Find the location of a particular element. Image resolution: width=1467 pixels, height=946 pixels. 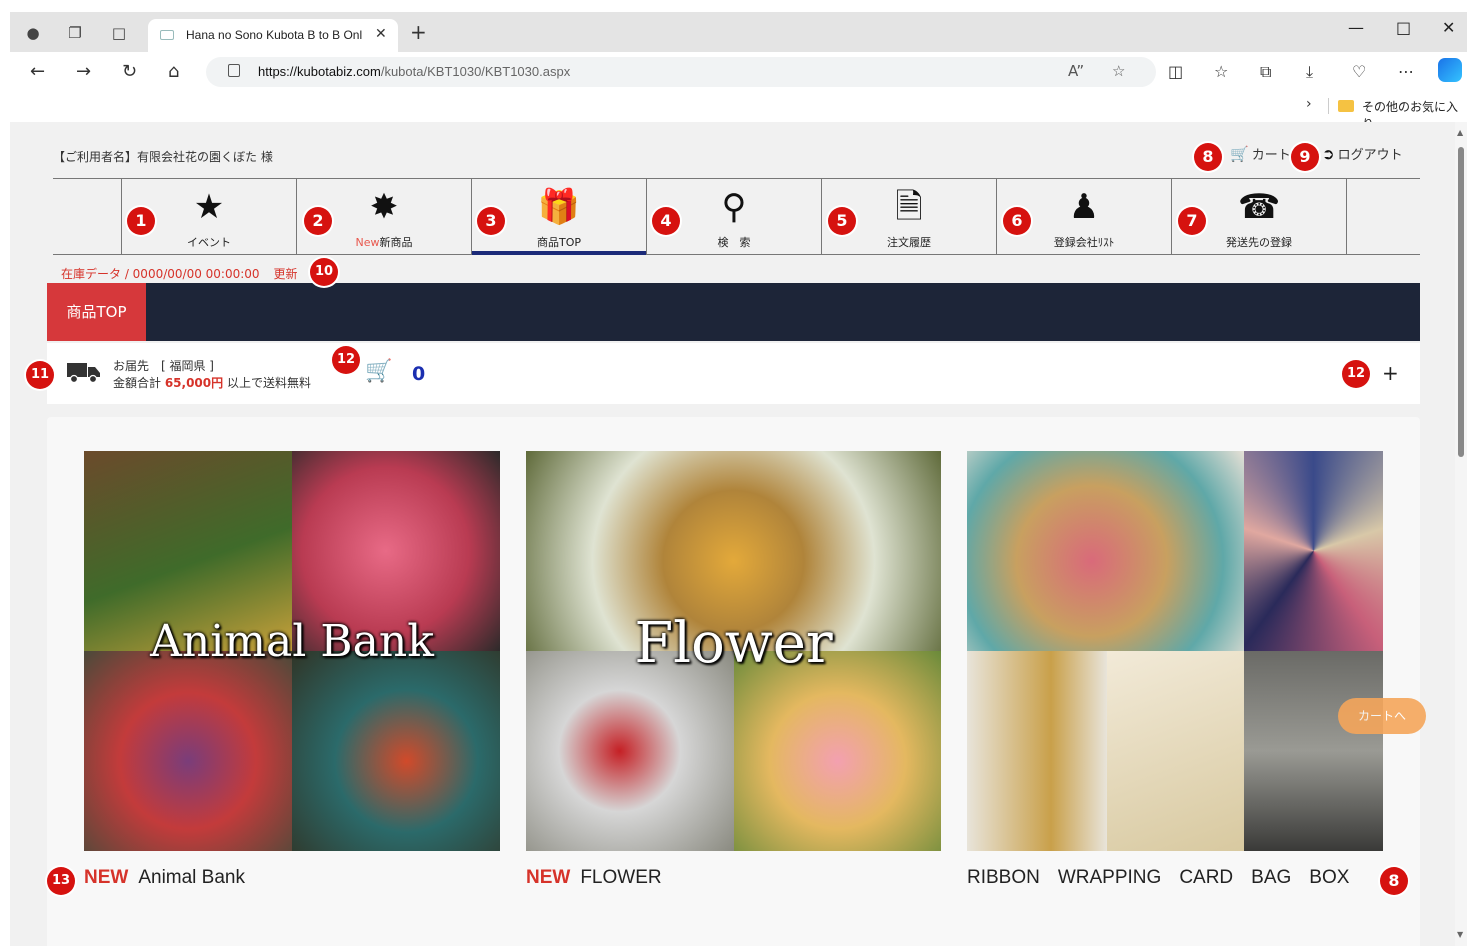

update-link: 更新 is located at coordinates (286, 274).